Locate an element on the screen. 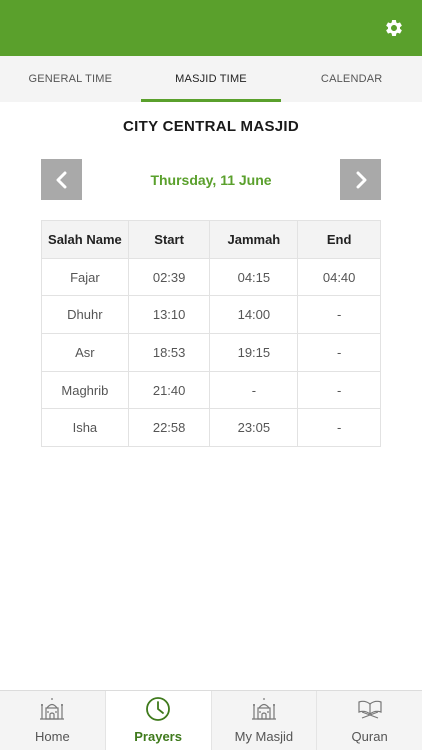  previous-day-button is located at coordinates (61, 179).